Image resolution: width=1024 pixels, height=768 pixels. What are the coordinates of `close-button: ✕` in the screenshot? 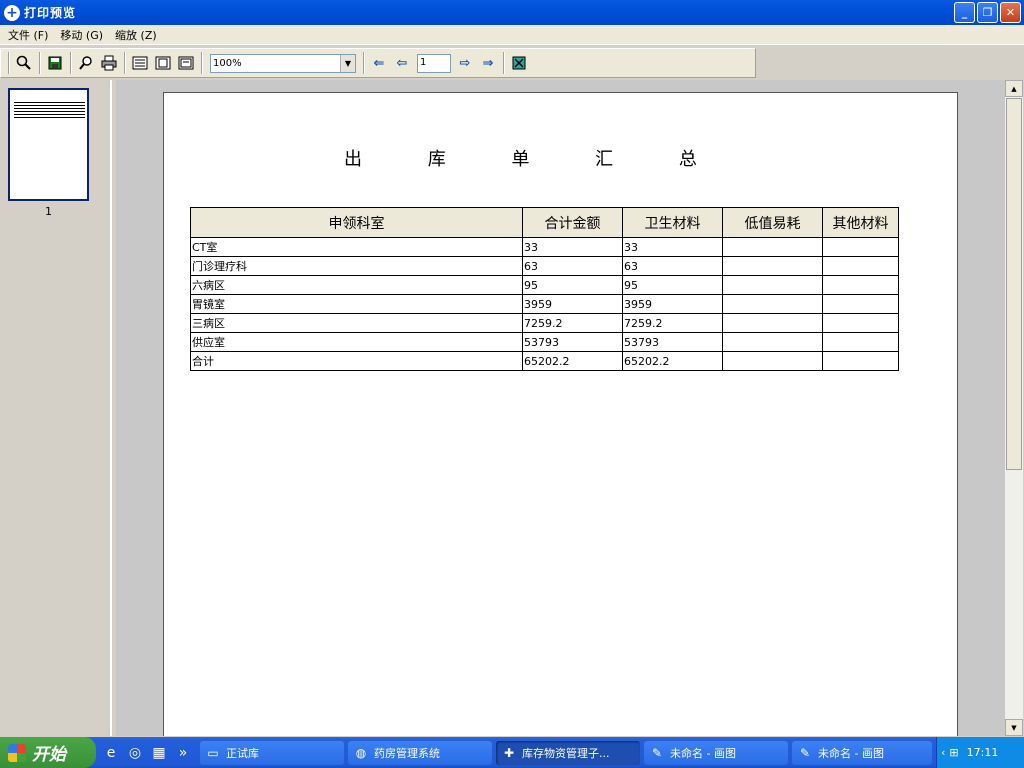 It's located at (1010, 12).